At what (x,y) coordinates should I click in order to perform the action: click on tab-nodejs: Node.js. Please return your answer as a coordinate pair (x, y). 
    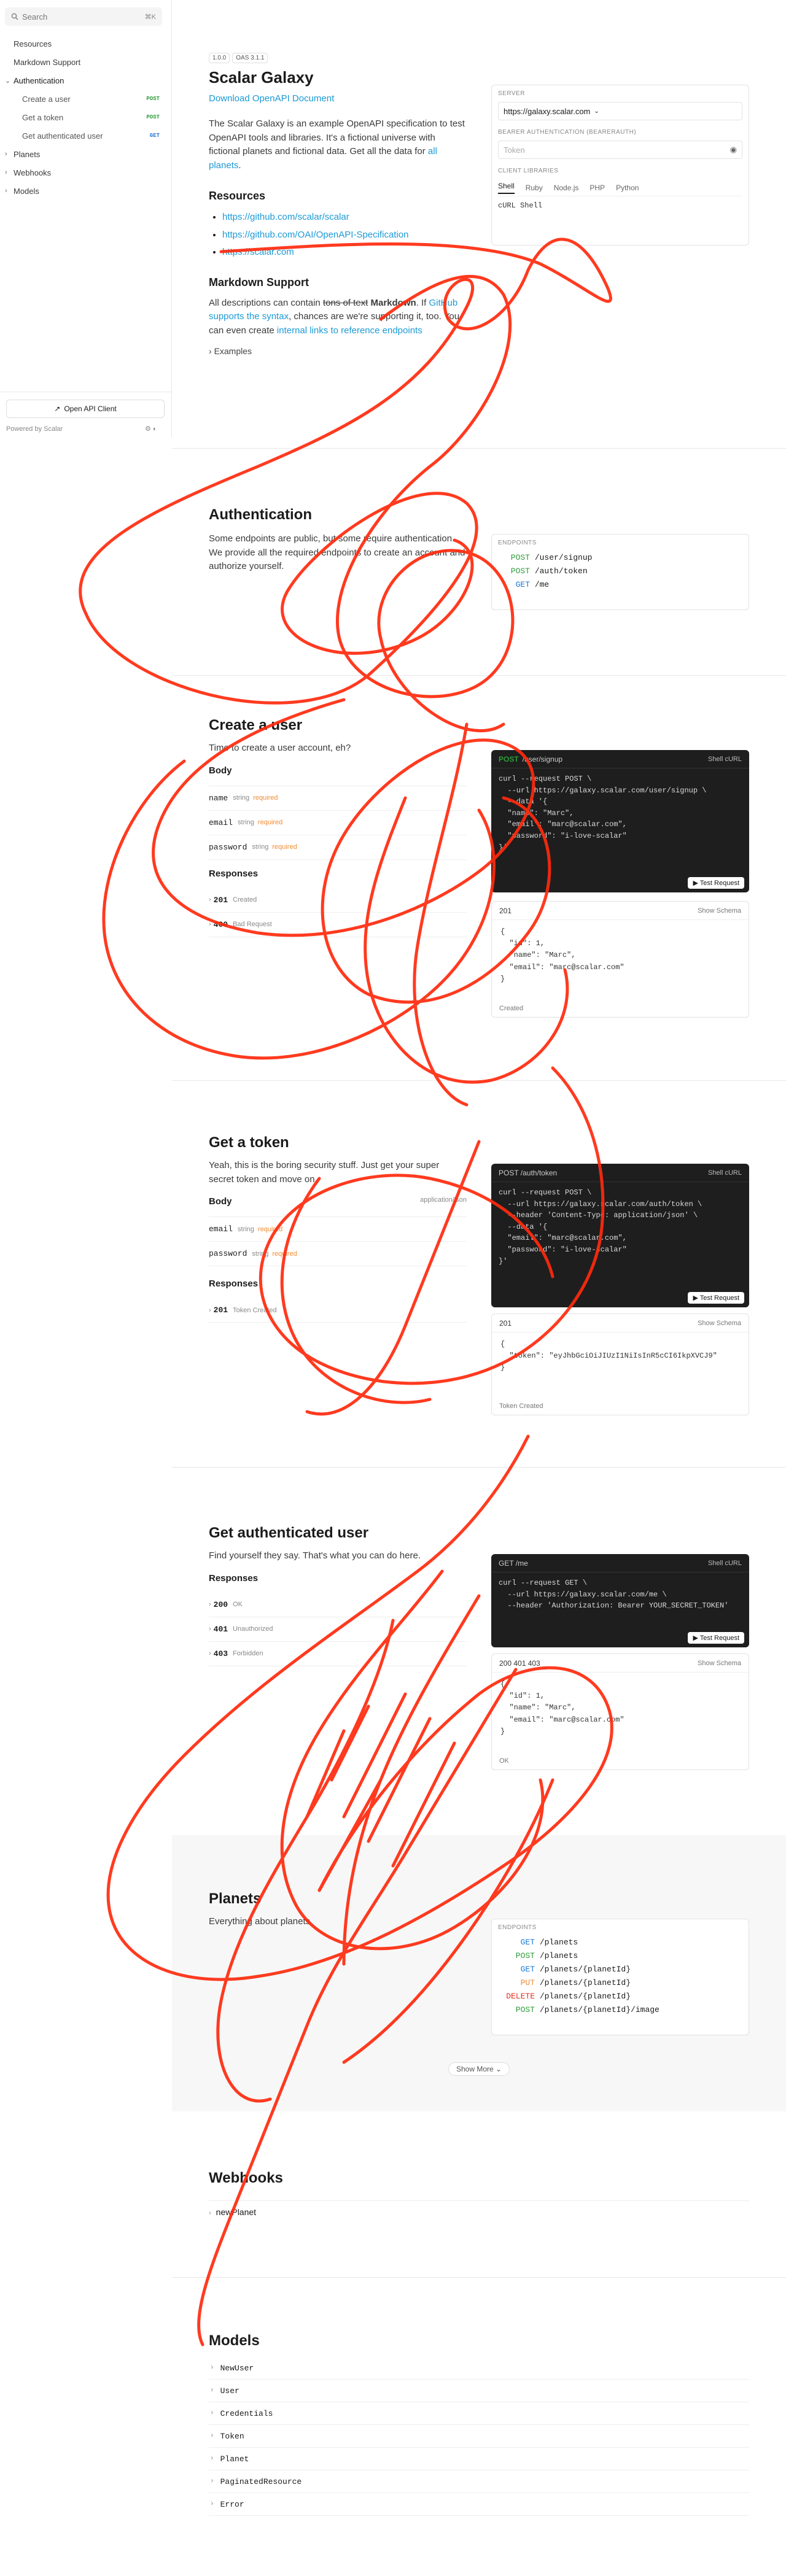
    Looking at the image, I should click on (566, 188).